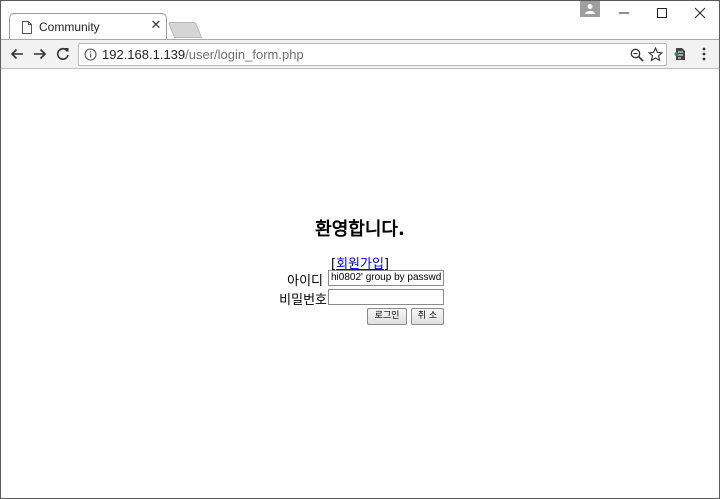 This screenshot has height=499, width=720. Describe the element at coordinates (680, 54) in the screenshot. I see `extension-icon` at that location.